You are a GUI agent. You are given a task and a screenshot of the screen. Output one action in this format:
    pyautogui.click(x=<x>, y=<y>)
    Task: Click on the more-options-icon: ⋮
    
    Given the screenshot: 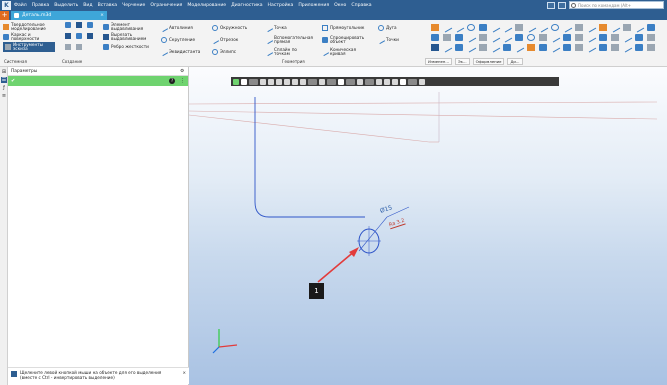 What is the action you would take?
    pyautogui.click(x=182, y=81)
    